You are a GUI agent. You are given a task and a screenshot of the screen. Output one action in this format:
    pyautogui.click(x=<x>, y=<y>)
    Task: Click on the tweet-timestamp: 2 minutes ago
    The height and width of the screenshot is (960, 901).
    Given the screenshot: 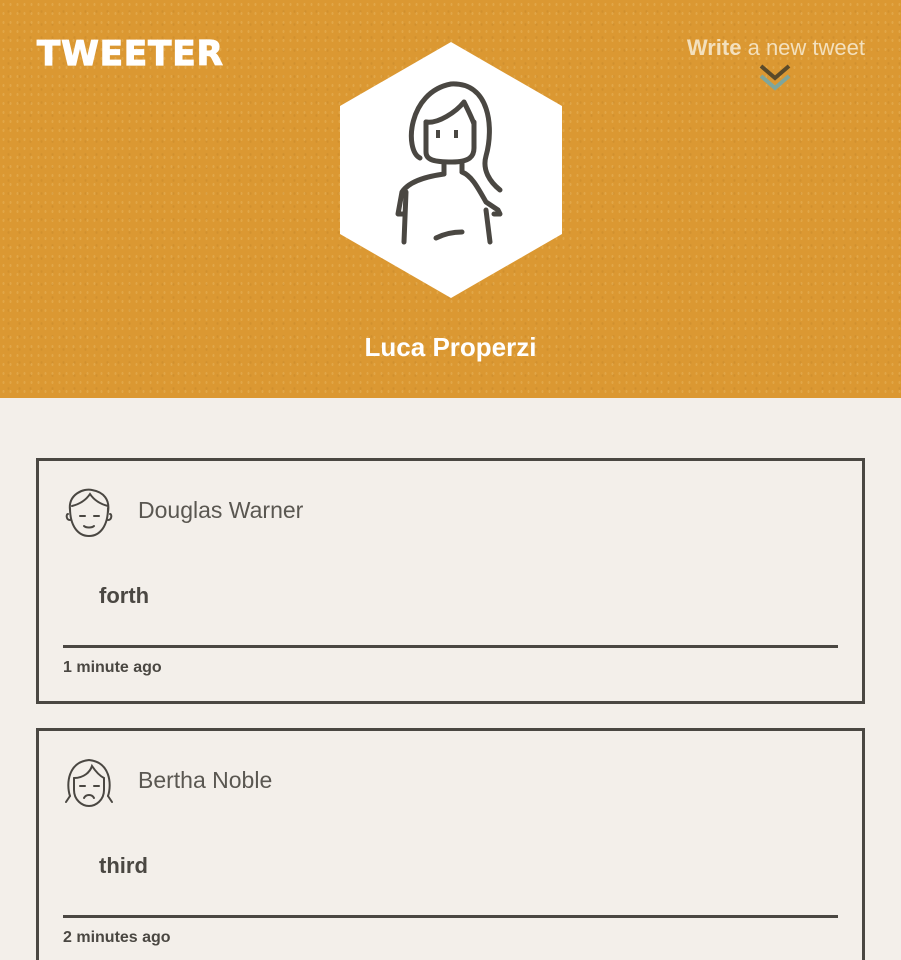 What is the action you would take?
    pyautogui.click(x=117, y=937)
    